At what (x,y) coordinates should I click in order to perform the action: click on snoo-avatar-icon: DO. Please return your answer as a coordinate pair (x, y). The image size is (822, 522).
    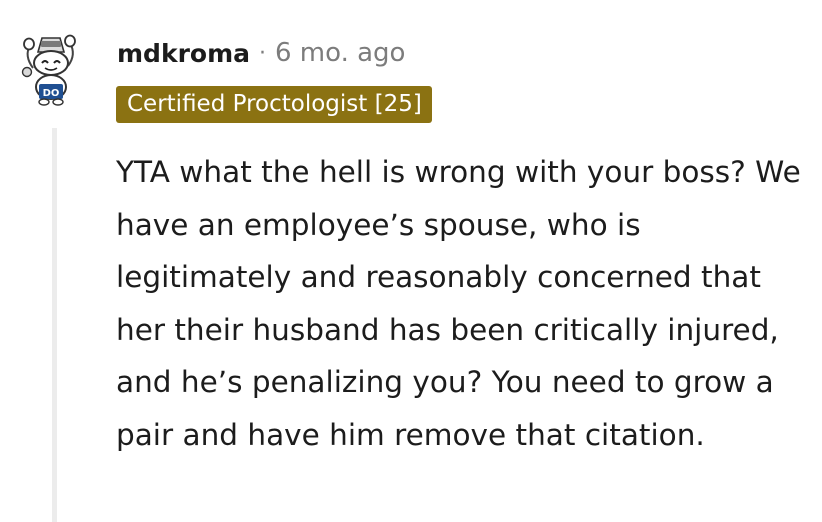
    Looking at the image, I should click on (51, 69).